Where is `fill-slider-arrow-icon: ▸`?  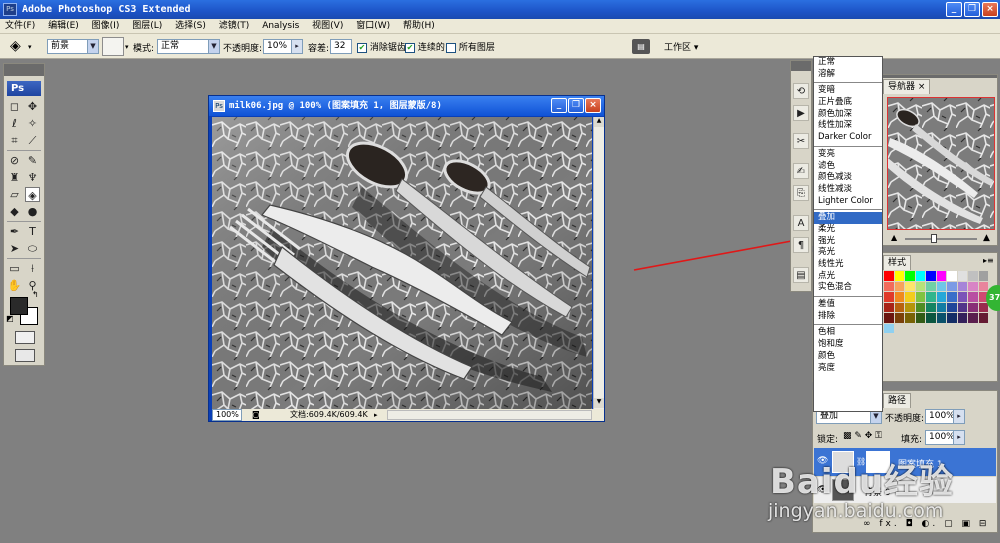
fill-slider-arrow-icon: ▸ is located at coordinates (958, 437).